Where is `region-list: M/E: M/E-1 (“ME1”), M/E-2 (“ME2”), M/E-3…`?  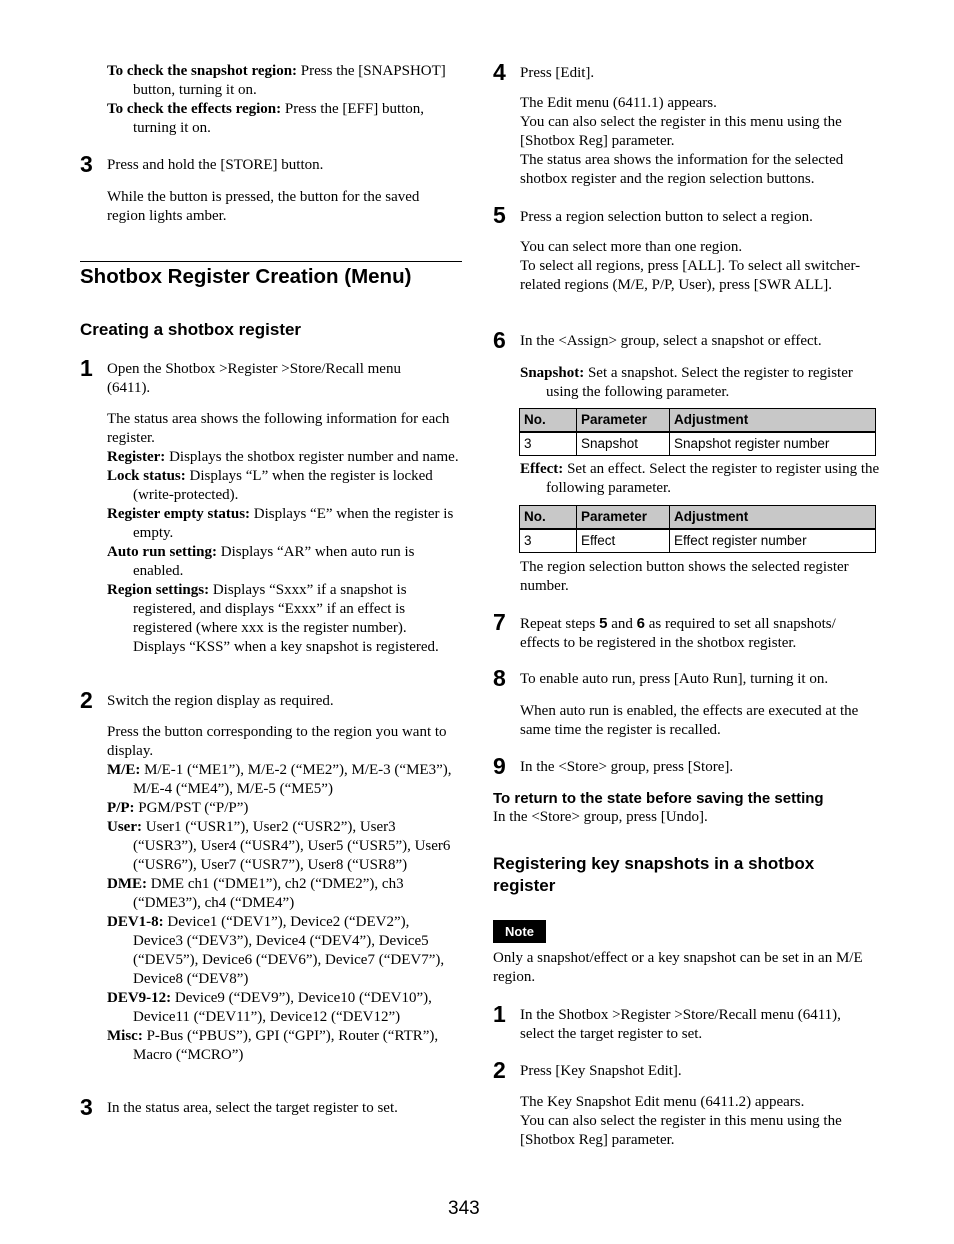 region-list: M/E: M/E-1 (“ME1”), M/E-2 (“ME2”), M/E-3… is located at coordinates (282, 913).